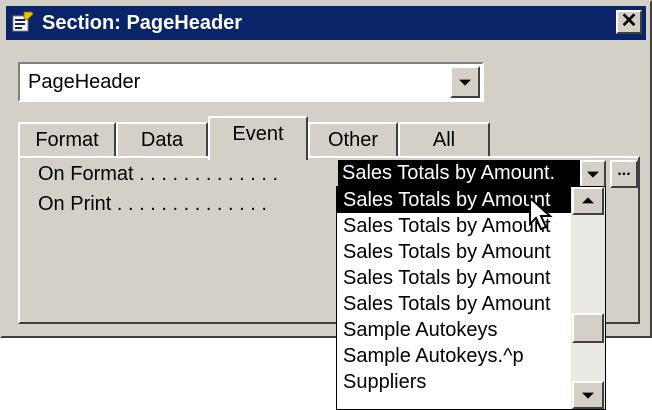 Image resolution: width=652 pixels, height=410 pixels. What do you see at coordinates (84, 82) in the screenshot?
I see `section-selector-value: PageHeader` at bounding box center [84, 82].